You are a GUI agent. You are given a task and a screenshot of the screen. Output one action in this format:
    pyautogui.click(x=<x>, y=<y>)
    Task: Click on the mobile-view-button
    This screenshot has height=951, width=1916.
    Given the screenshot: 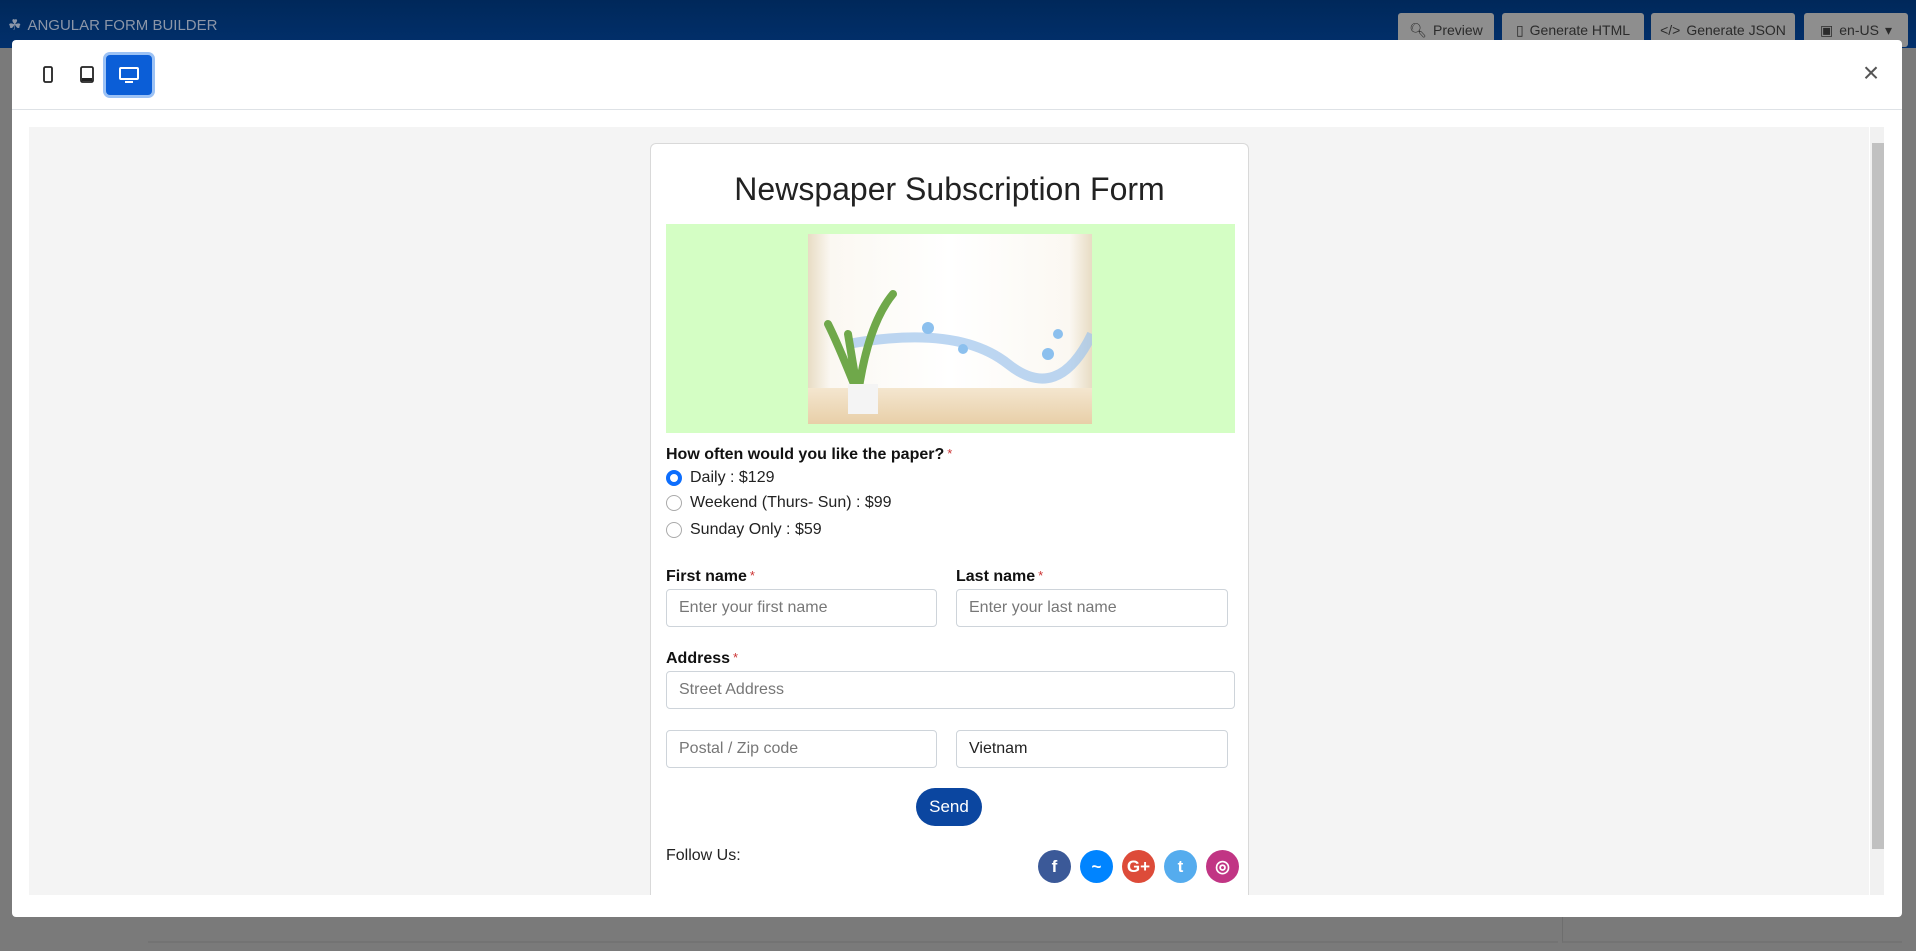 What is the action you would take?
    pyautogui.click(x=48, y=75)
    